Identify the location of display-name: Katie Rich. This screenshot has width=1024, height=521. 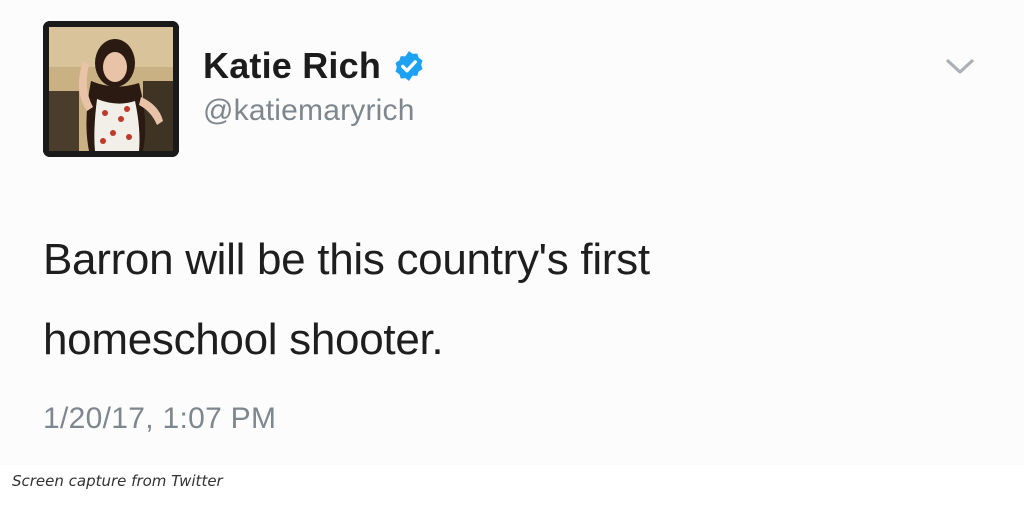
(292, 66).